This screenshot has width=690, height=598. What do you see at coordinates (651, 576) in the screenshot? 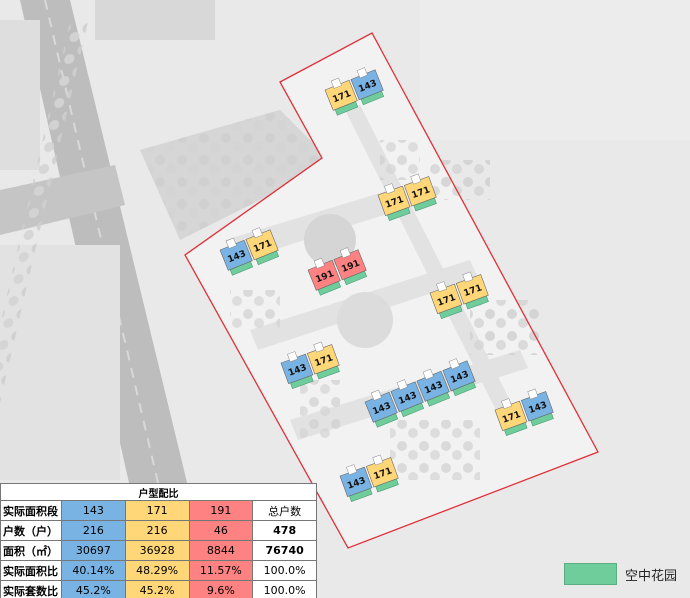
I see `legend-label: 空中花园` at bounding box center [651, 576].